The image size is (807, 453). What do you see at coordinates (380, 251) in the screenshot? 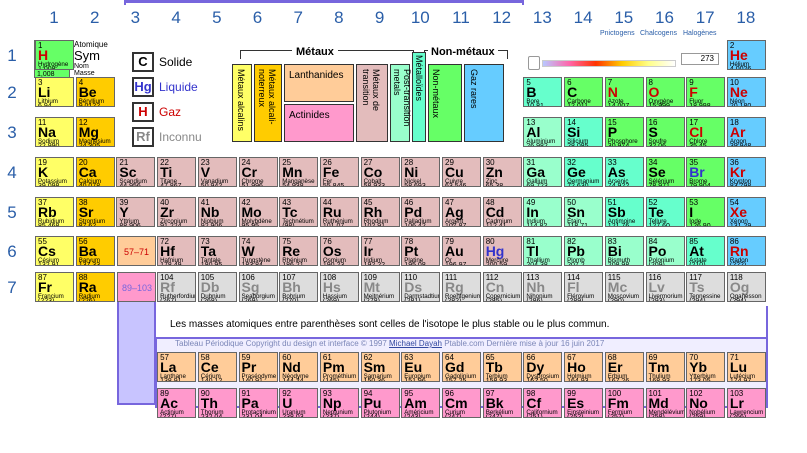
I see `element-ir: 77 Ir Iridium 192,22` at bounding box center [380, 251].